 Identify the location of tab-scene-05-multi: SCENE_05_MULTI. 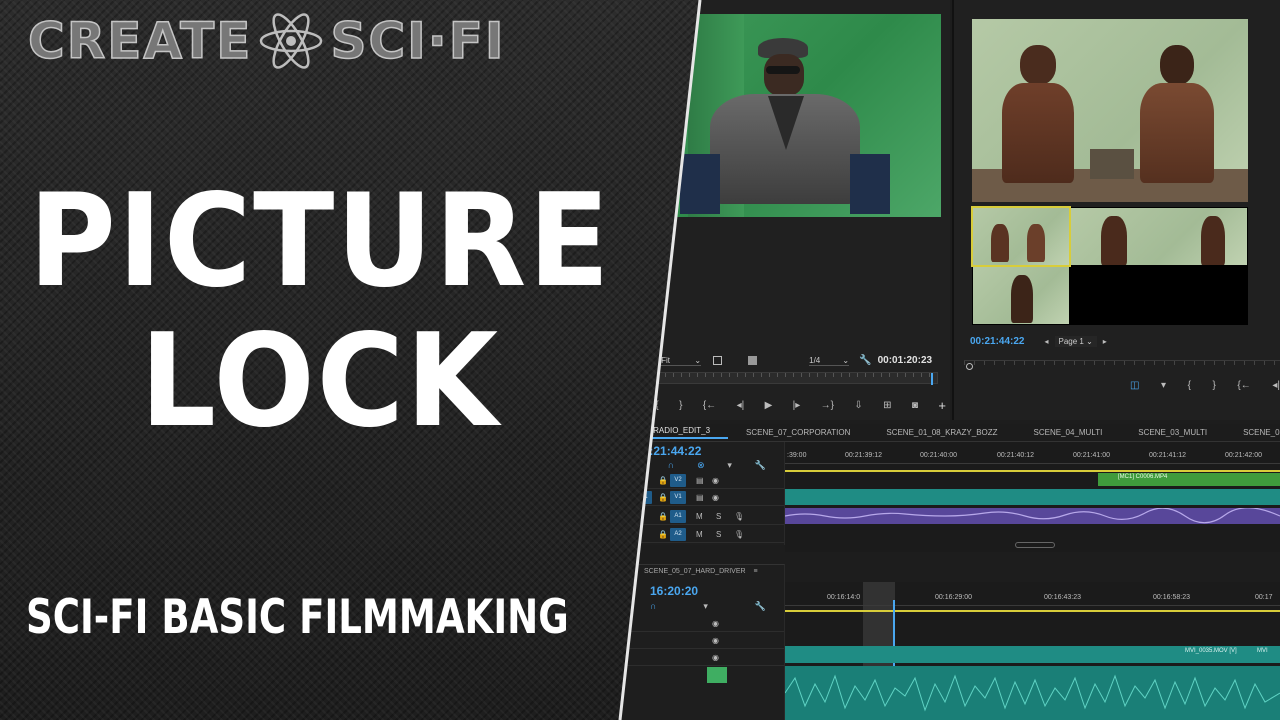
(1252, 432).